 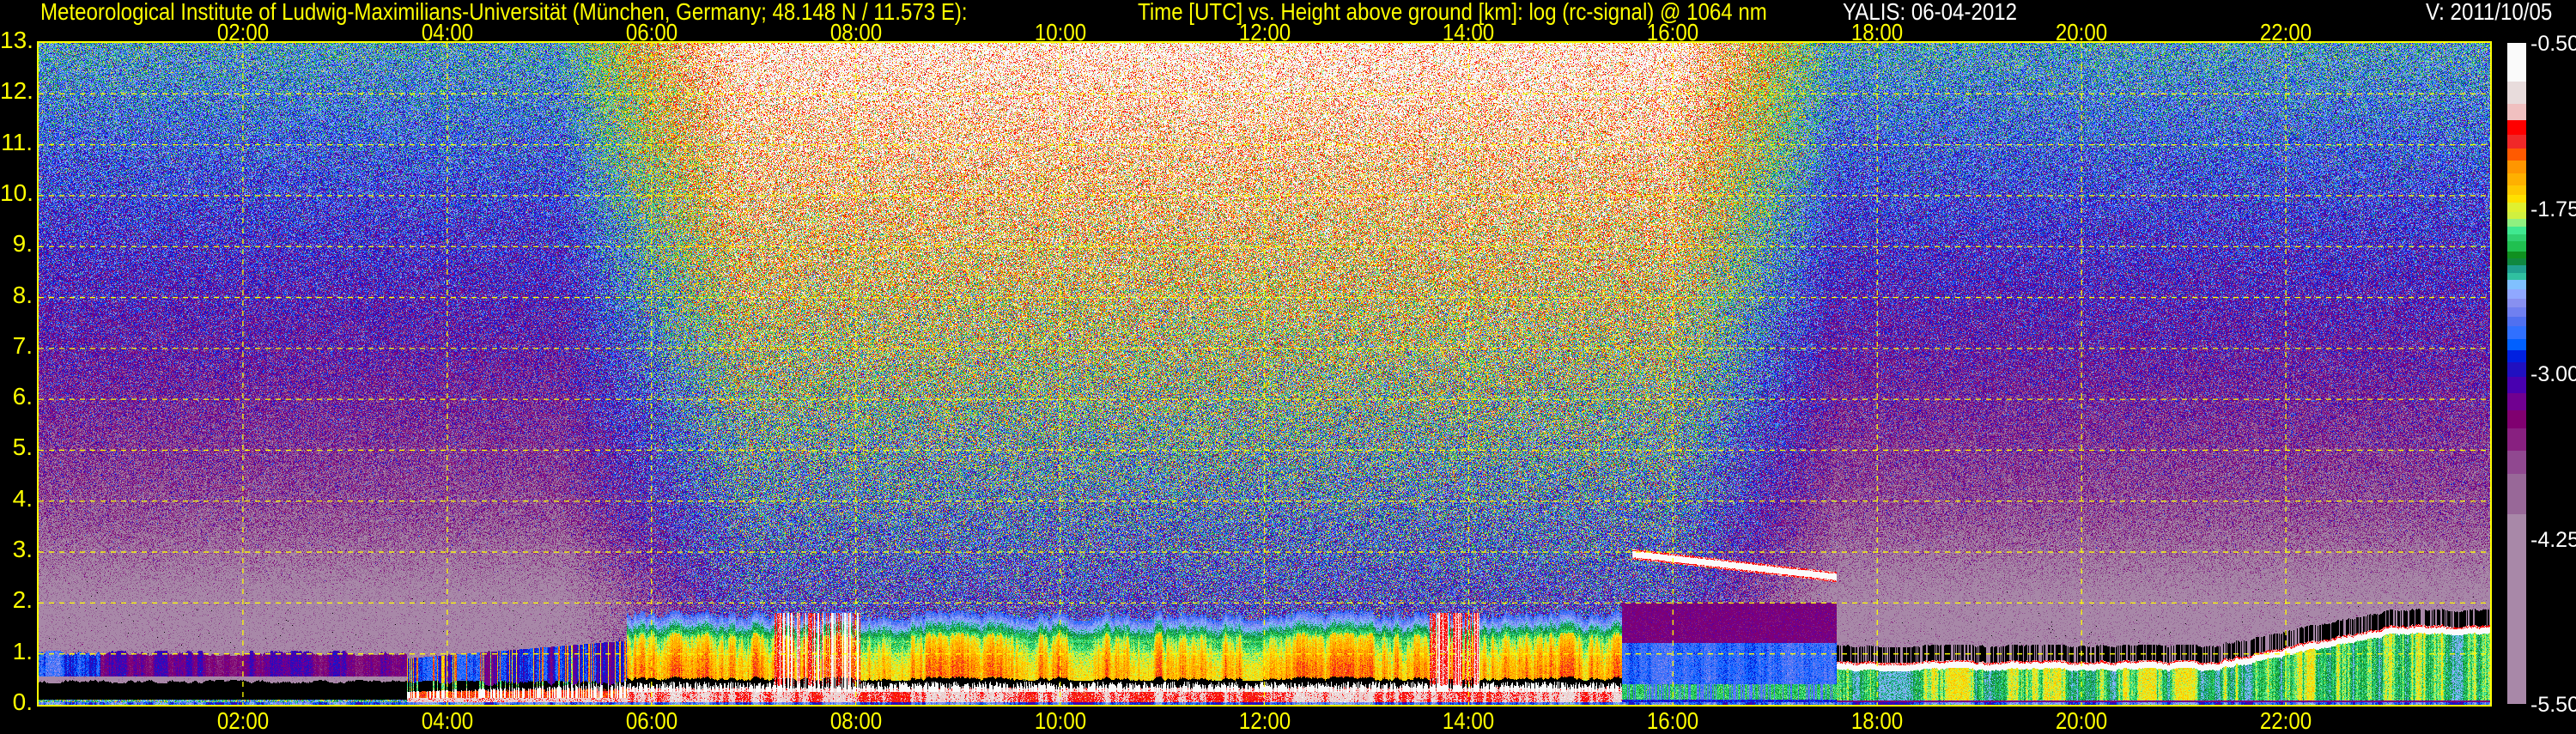 What do you see at coordinates (17, 141) in the screenshot?
I see `y-tick-label: 11.` at bounding box center [17, 141].